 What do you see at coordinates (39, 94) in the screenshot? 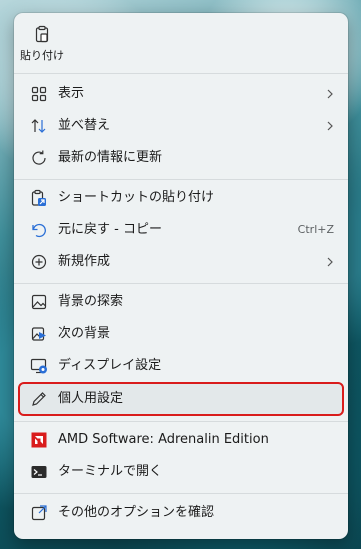
I see `grid-view-icon` at bounding box center [39, 94].